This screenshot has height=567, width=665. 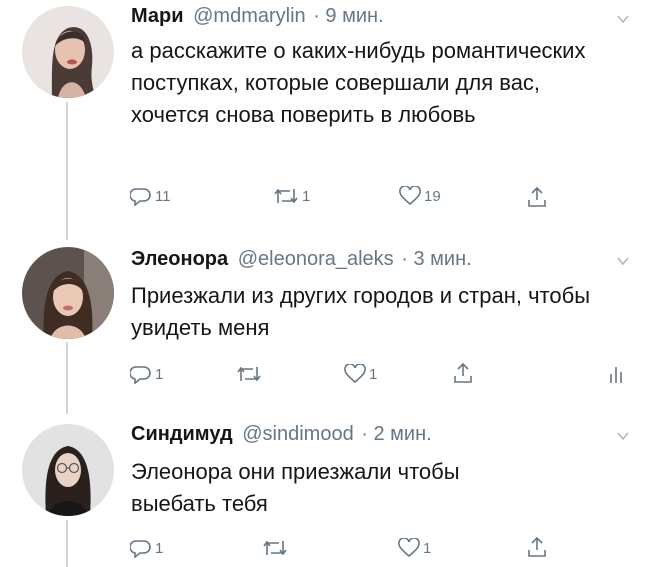 I want to click on timestamp: · 3 мин., so click(x=436, y=259).